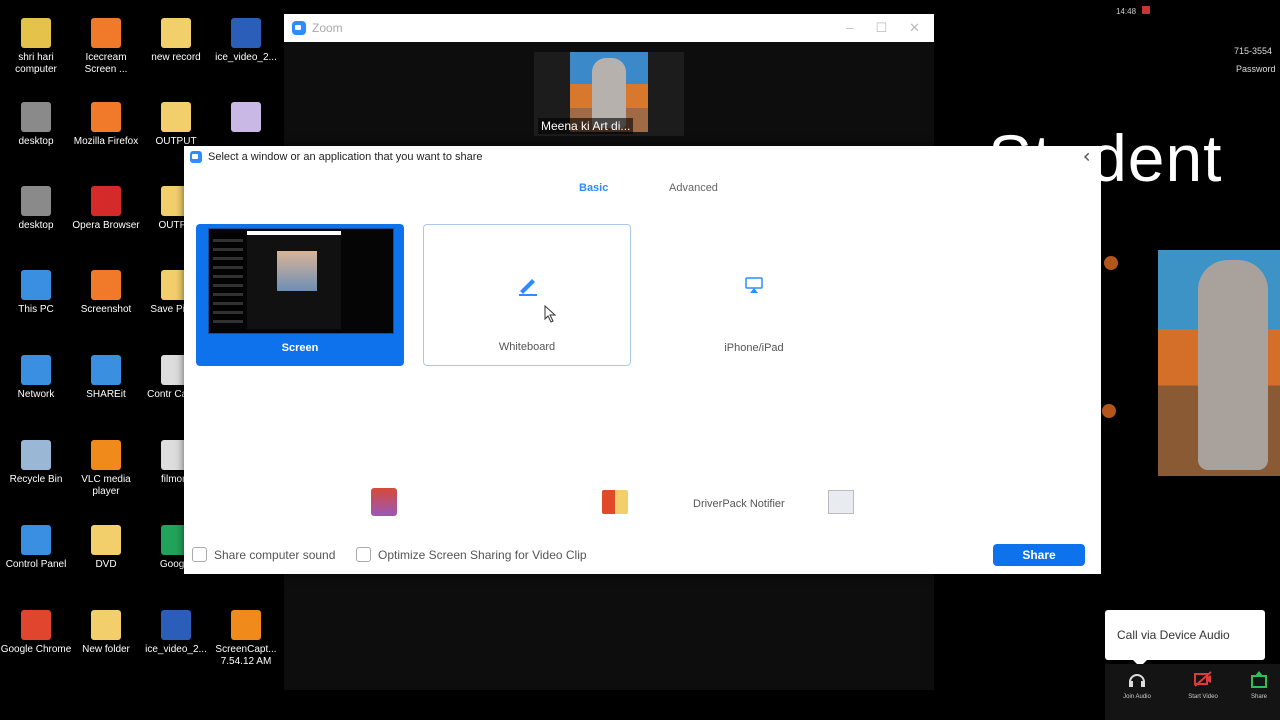 The width and height of the screenshot is (1280, 720). I want to click on desktop-icon-label: VLC media player, so click(106, 485).